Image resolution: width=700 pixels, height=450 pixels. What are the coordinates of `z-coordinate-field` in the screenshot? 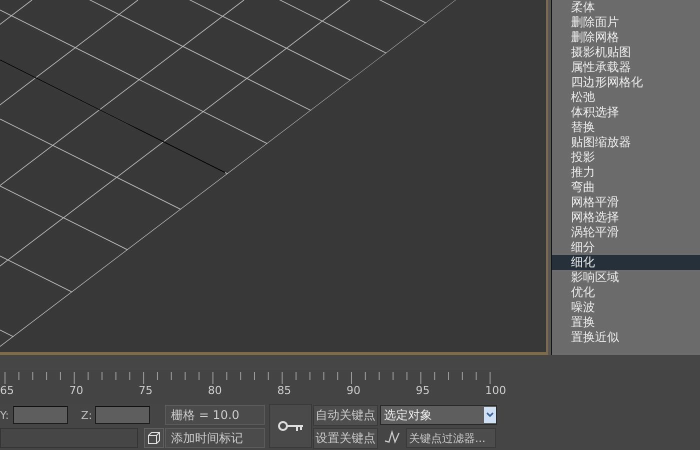 It's located at (122, 415).